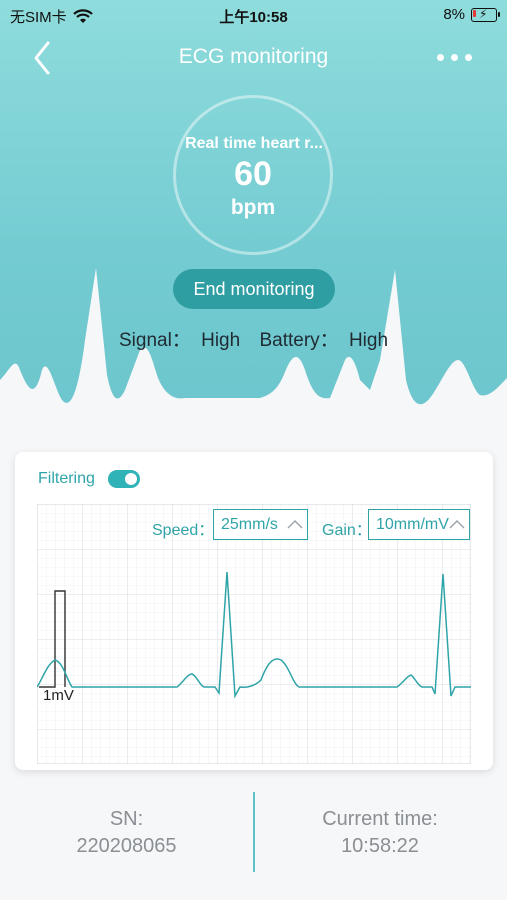 Image resolution: width=507 pixels, height=900 pixels. Describe the element at coordinates (380, 846) in the screenshot. I see `current-time-value: 10:58:22` at that location.